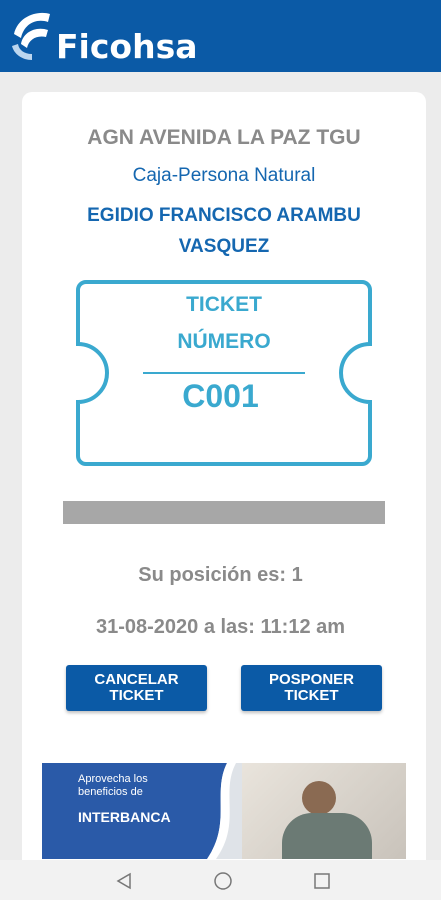 This screenshot has height=900, width=441. Describe the element at coordinates (136, 695) in the screenshot. I see `cancel-button-label-line2: TICKET` at that location.